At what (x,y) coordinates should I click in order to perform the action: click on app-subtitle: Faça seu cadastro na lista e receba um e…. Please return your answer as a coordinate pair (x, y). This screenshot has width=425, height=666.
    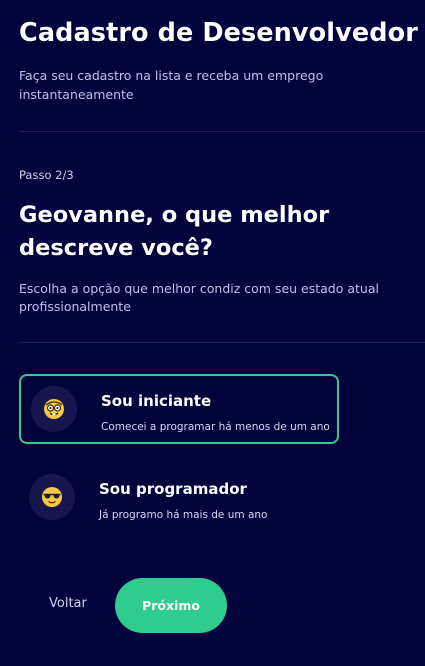
    Looking at the image, I should click on (171, 85).